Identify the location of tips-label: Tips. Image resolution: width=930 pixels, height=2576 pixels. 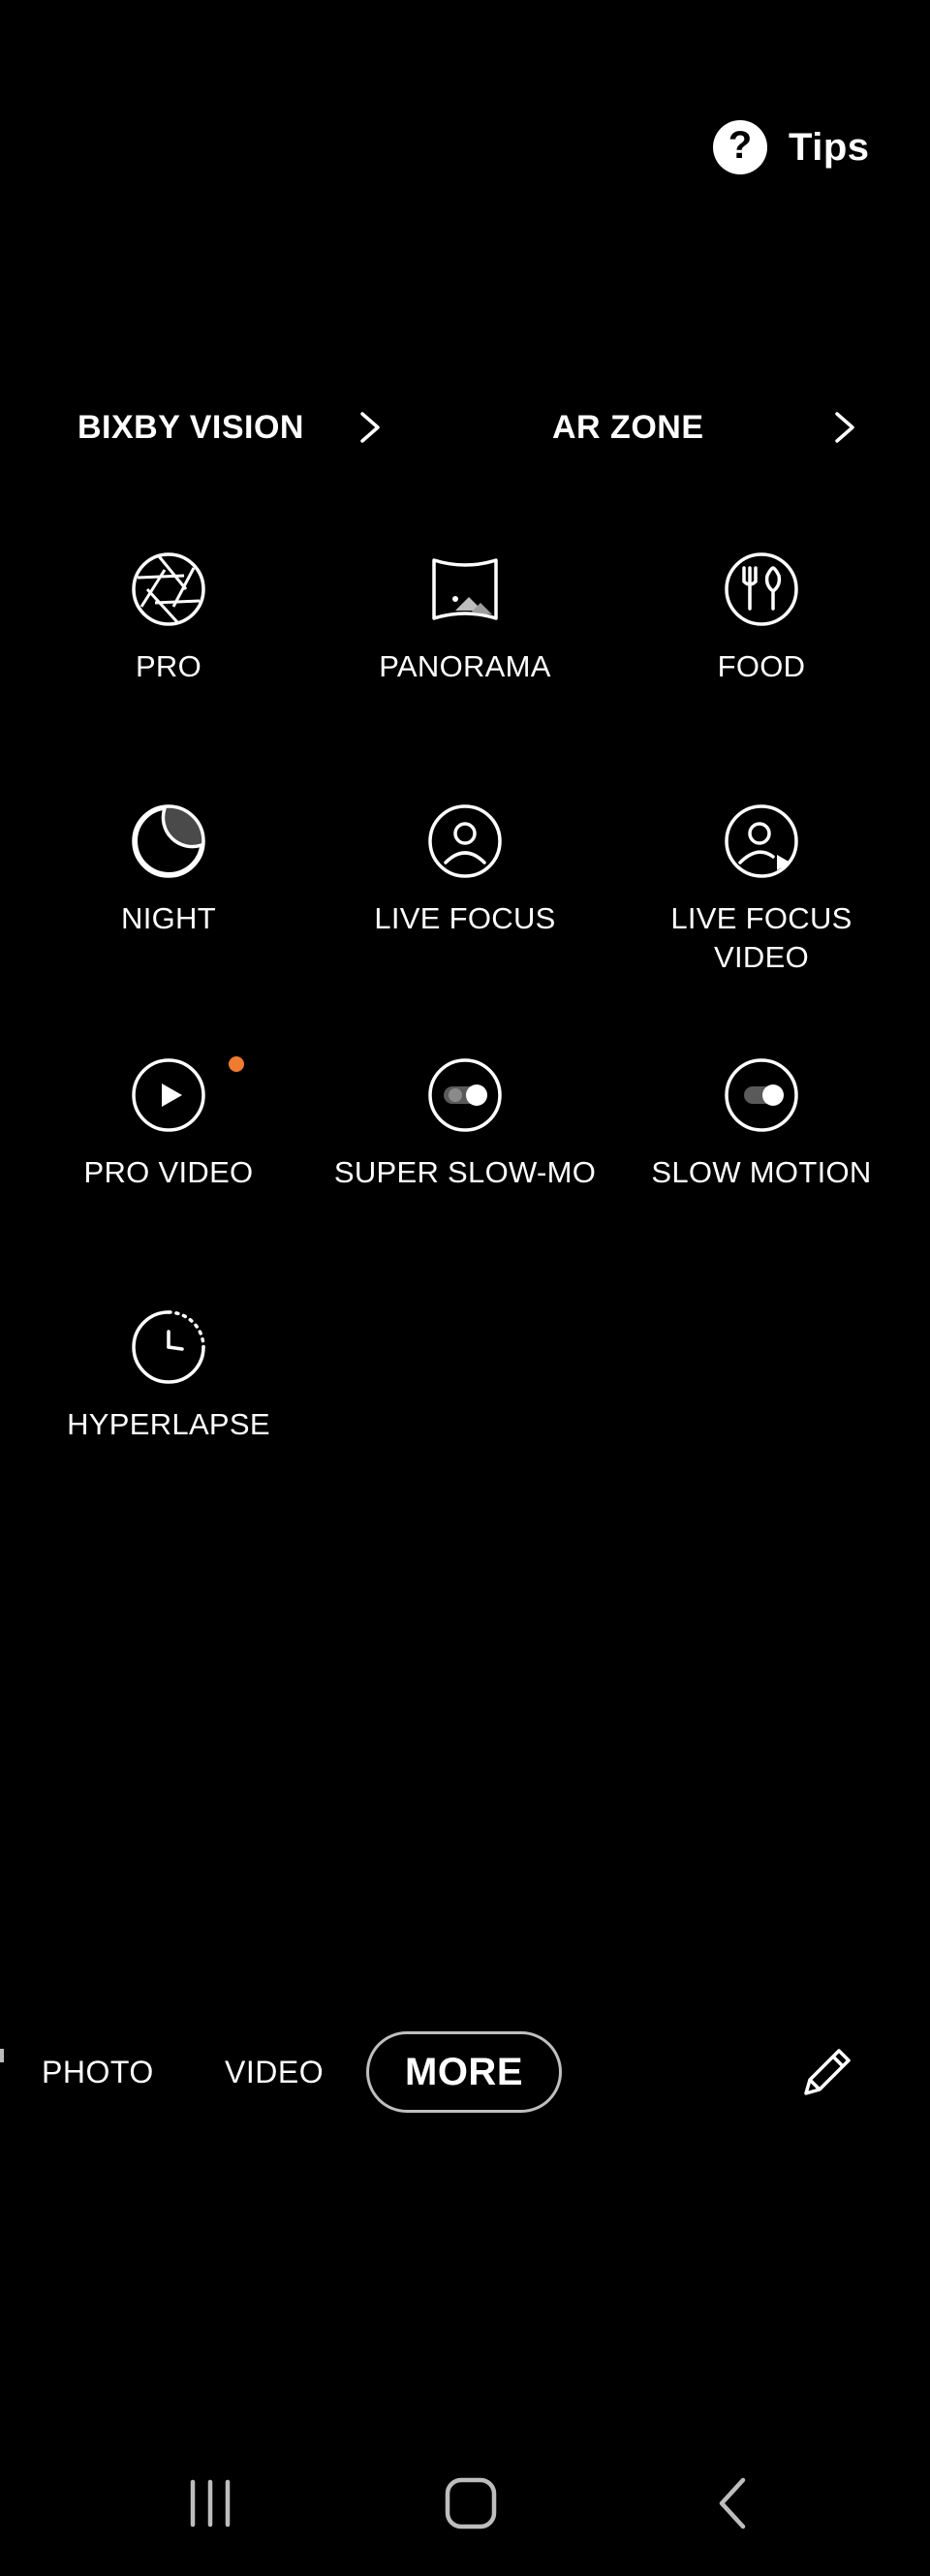
(829, 147).